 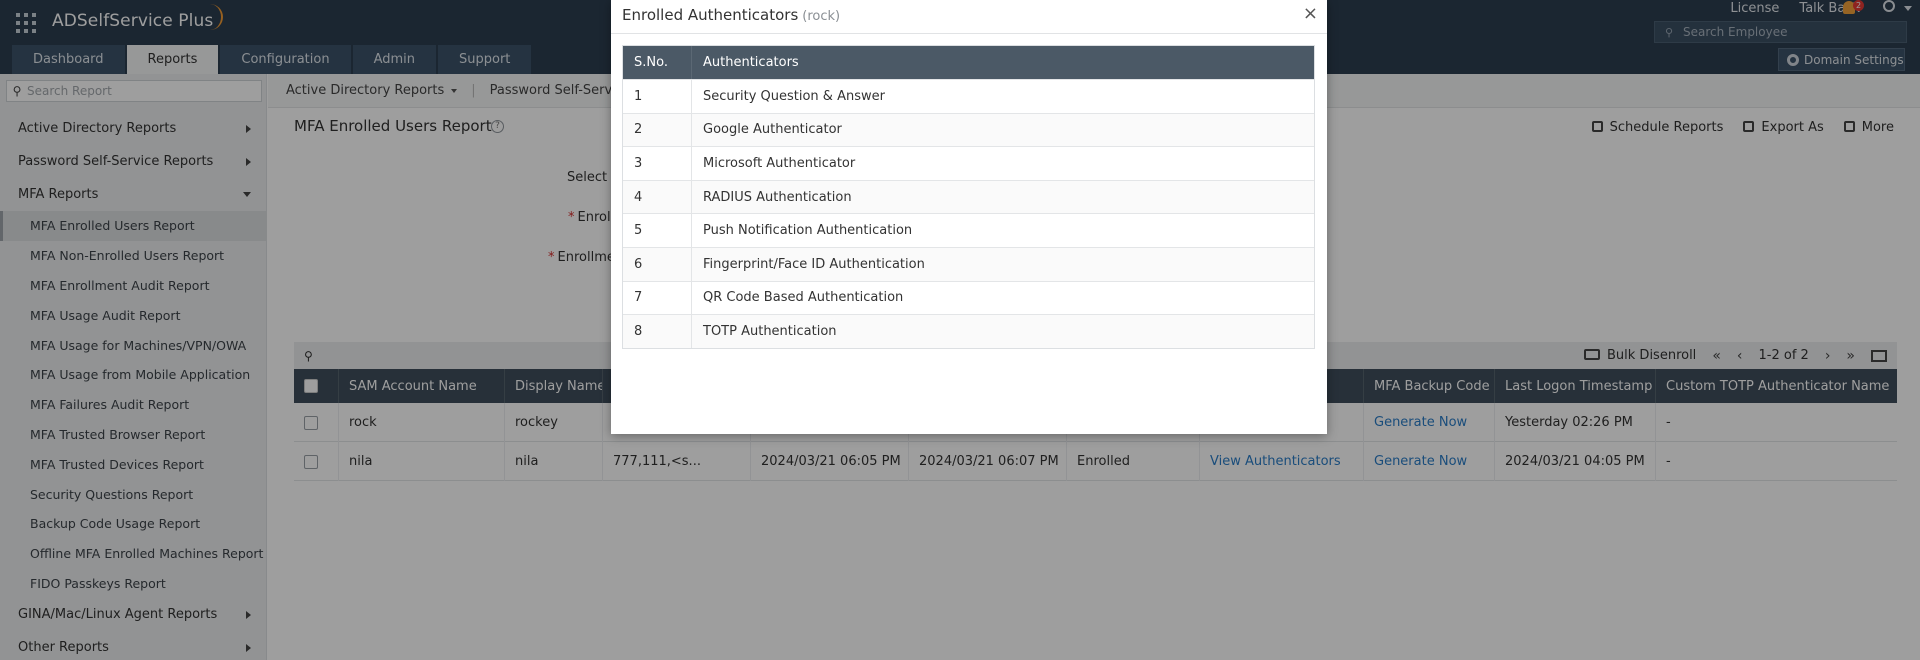 I want to click on dialog-subtitle: (rock), so click(x=821, y=16).